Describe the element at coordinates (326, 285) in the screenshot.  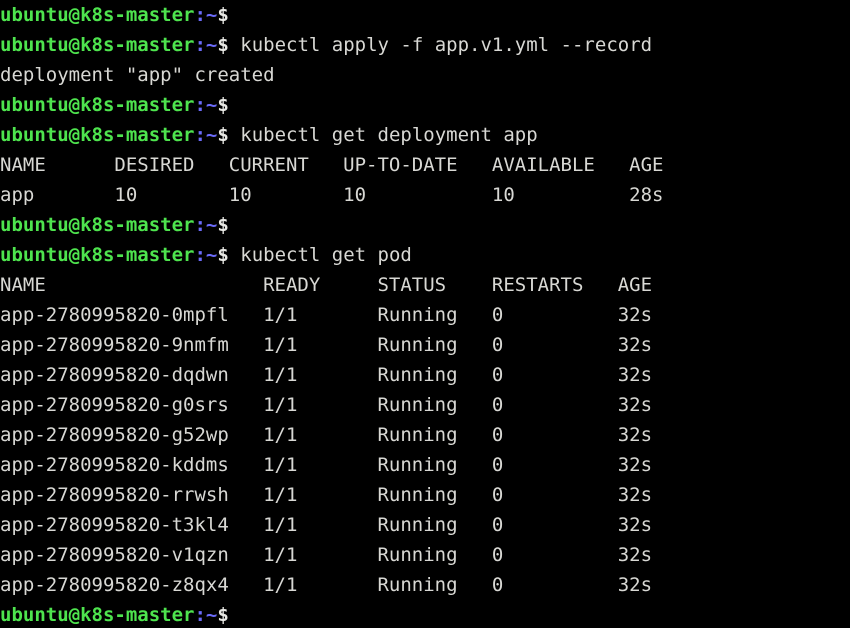
I see `pod-table-header: NAME READY STATUS RESTARTS AGE` at that location.